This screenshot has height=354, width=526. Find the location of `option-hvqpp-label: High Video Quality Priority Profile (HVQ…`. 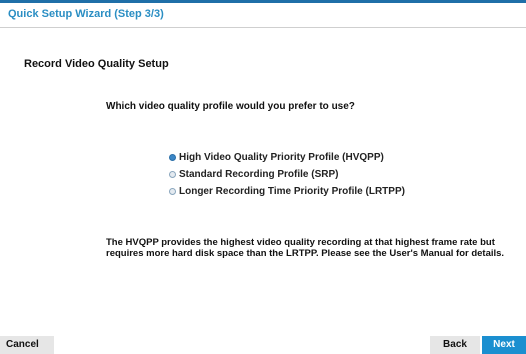

option-hvqpp-label: High Video Quality Priority Profile (HVQ… is located at coordinates (281, 157).